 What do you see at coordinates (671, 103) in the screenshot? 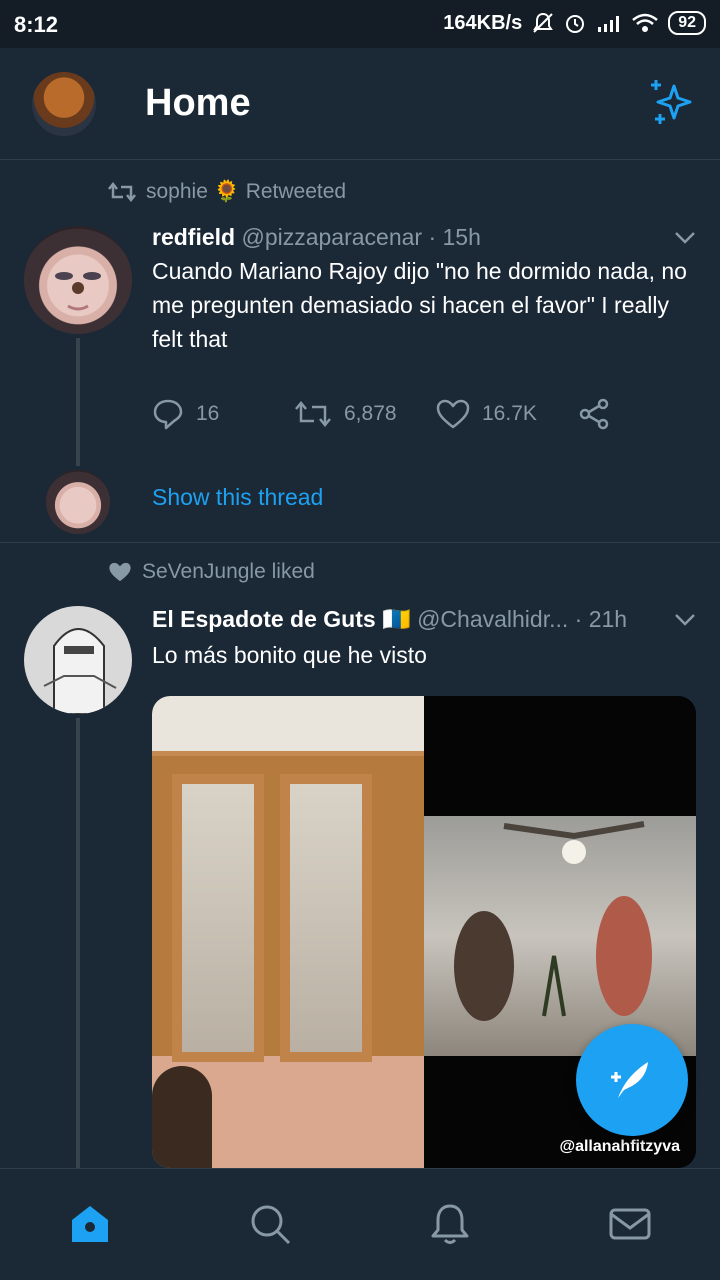
I see `sparkle-icon` at bounding box center [671, 103].